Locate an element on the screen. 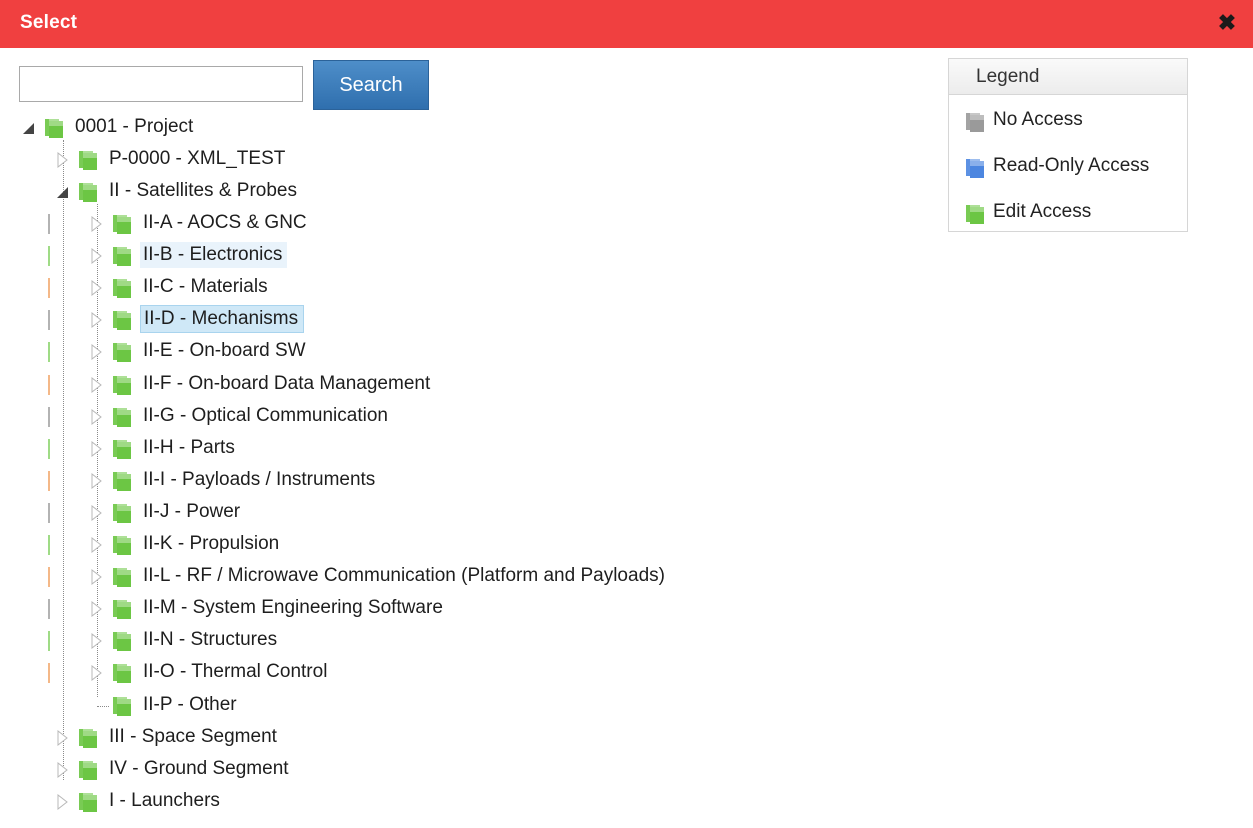  tree-node-label: II-F - On-board Data Management is located at coordinates (287, 384).